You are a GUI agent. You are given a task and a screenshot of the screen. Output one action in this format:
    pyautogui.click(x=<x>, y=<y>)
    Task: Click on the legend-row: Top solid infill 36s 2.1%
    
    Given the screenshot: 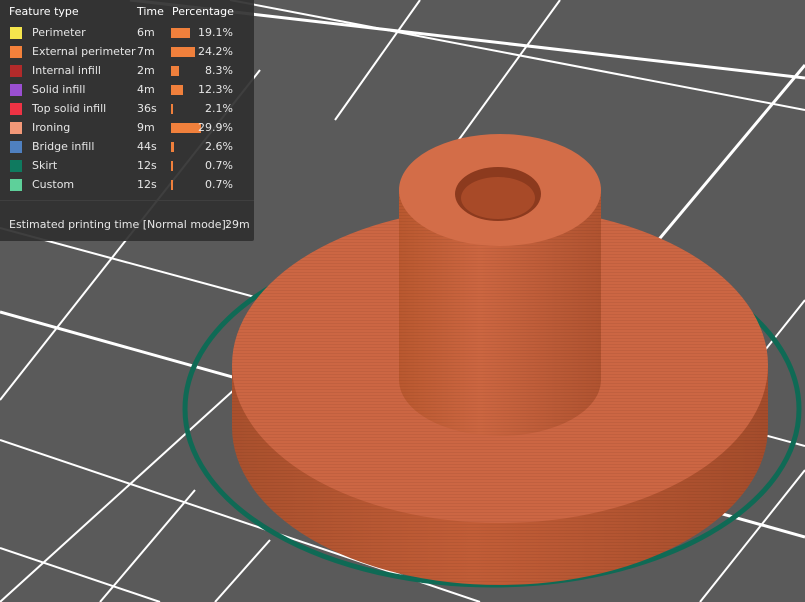 What is the action you would take?
    pyautogui.click(x=127, y=109)
    